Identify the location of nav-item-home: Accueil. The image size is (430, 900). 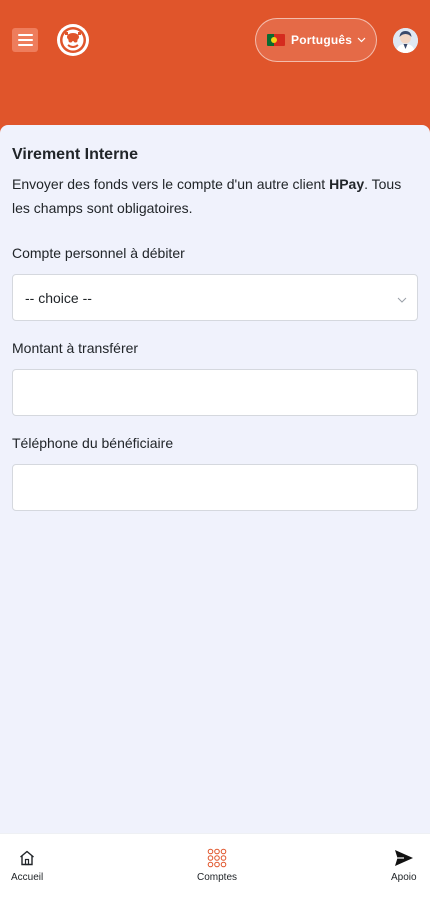
(27, 865).